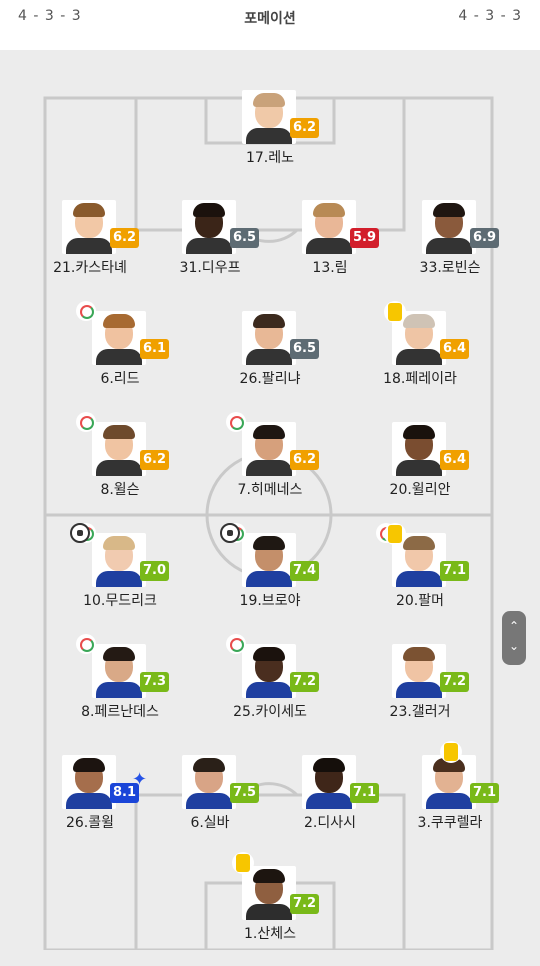  I want to click on player-name: 8.페르난데스, so click(120, 712).